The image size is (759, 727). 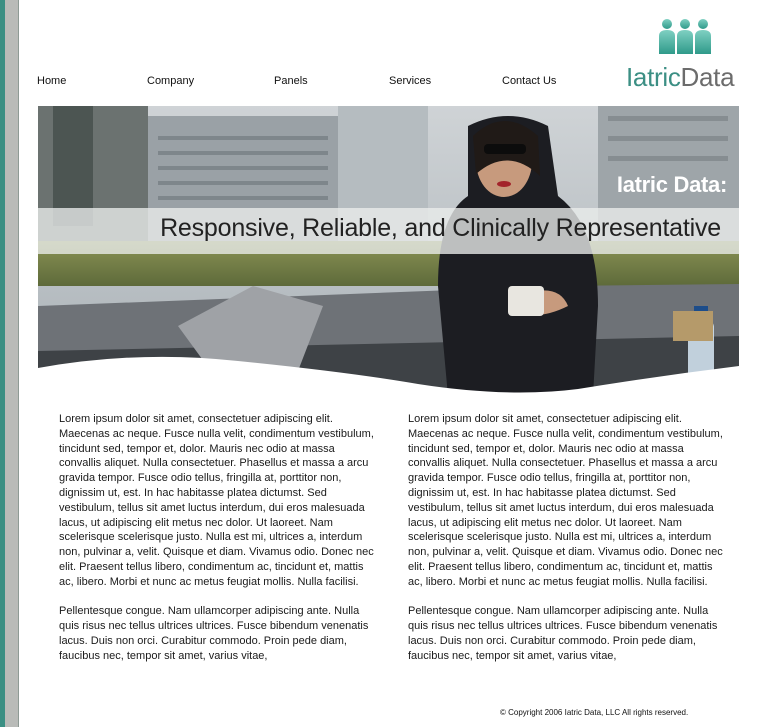 What do you see at coordinates (685, 36) in the screenshot?
I see `people-logo-icon` at bounding box center [685, 36].